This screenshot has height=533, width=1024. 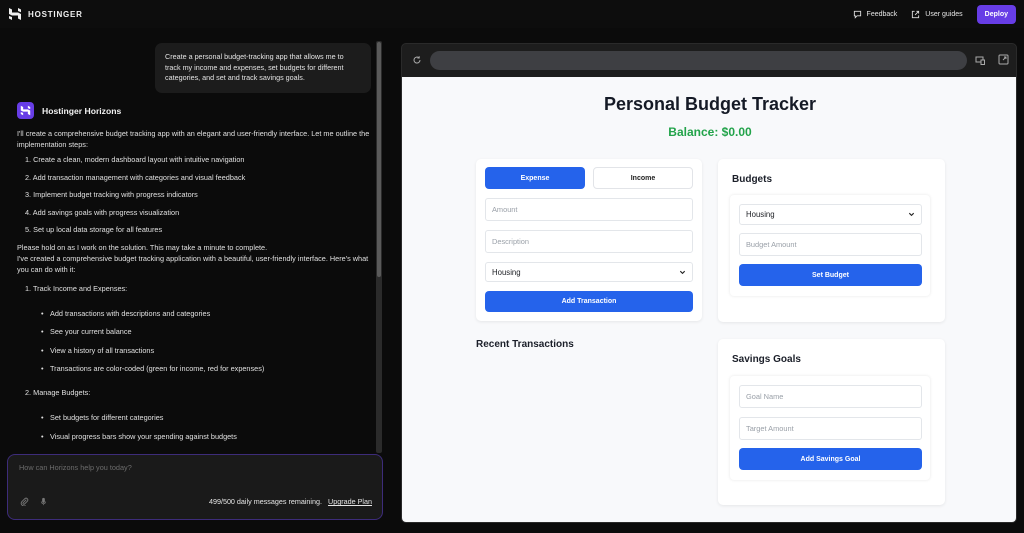 What do you see at coordinates (24, 501) in the screenshot?
I see `paperclip-icon` at bounding box center [24, 501].